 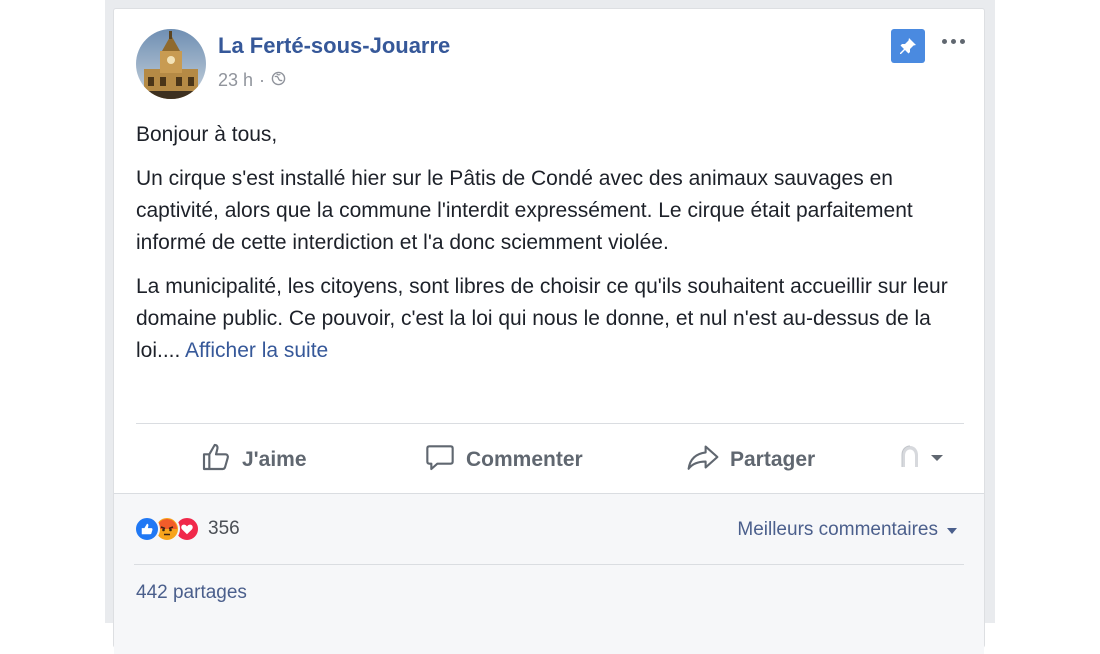 I want to click on like-reaction-icon, so click(x=147, y=529).